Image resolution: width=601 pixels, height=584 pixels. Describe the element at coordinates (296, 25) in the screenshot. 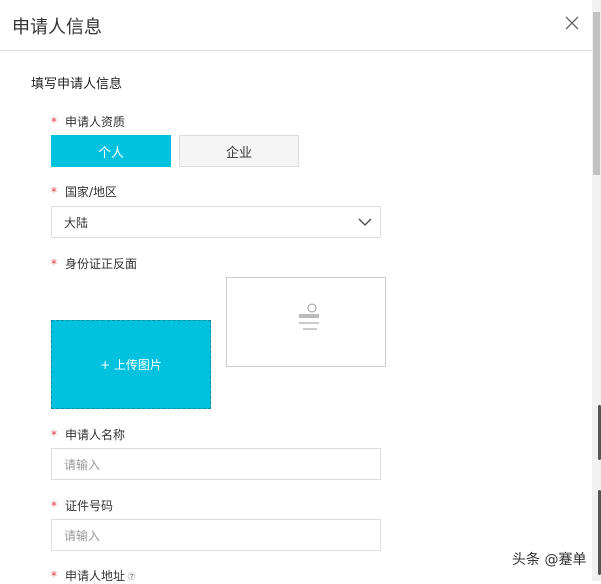

I see `dialog-header: 申请人信息` at that location.